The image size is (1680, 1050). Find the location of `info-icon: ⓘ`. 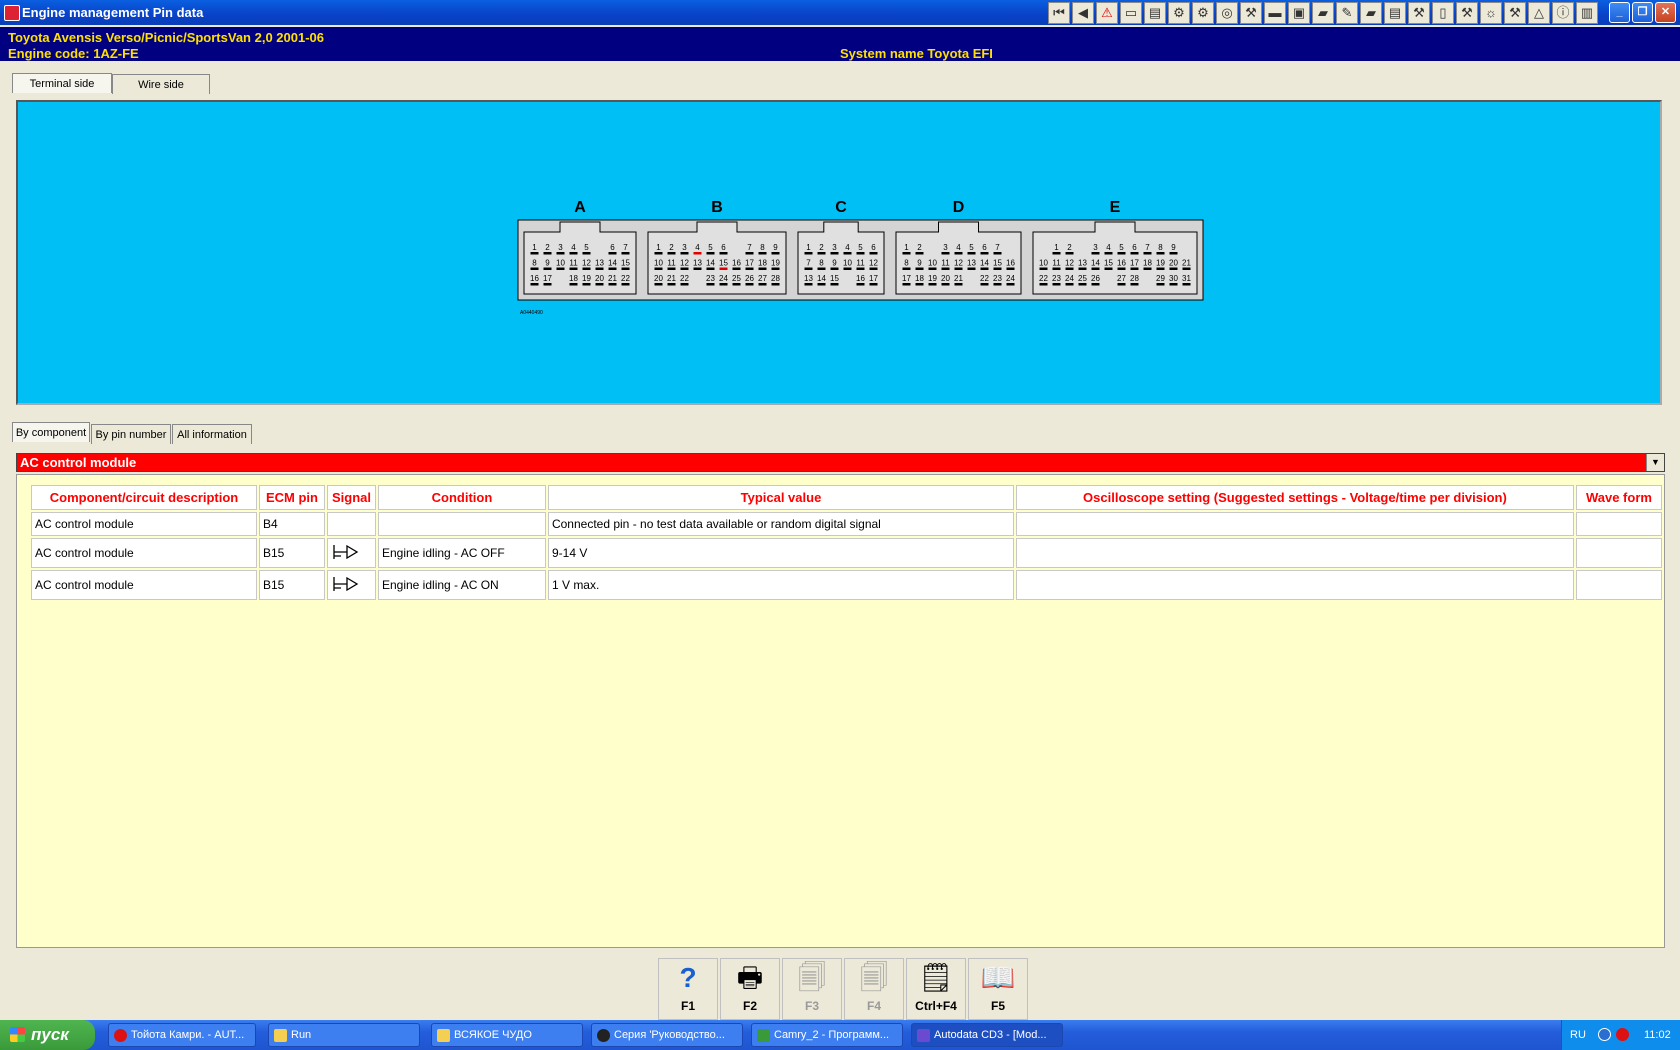

info-icon: ⓘ is located at coordinates (1563, 13).